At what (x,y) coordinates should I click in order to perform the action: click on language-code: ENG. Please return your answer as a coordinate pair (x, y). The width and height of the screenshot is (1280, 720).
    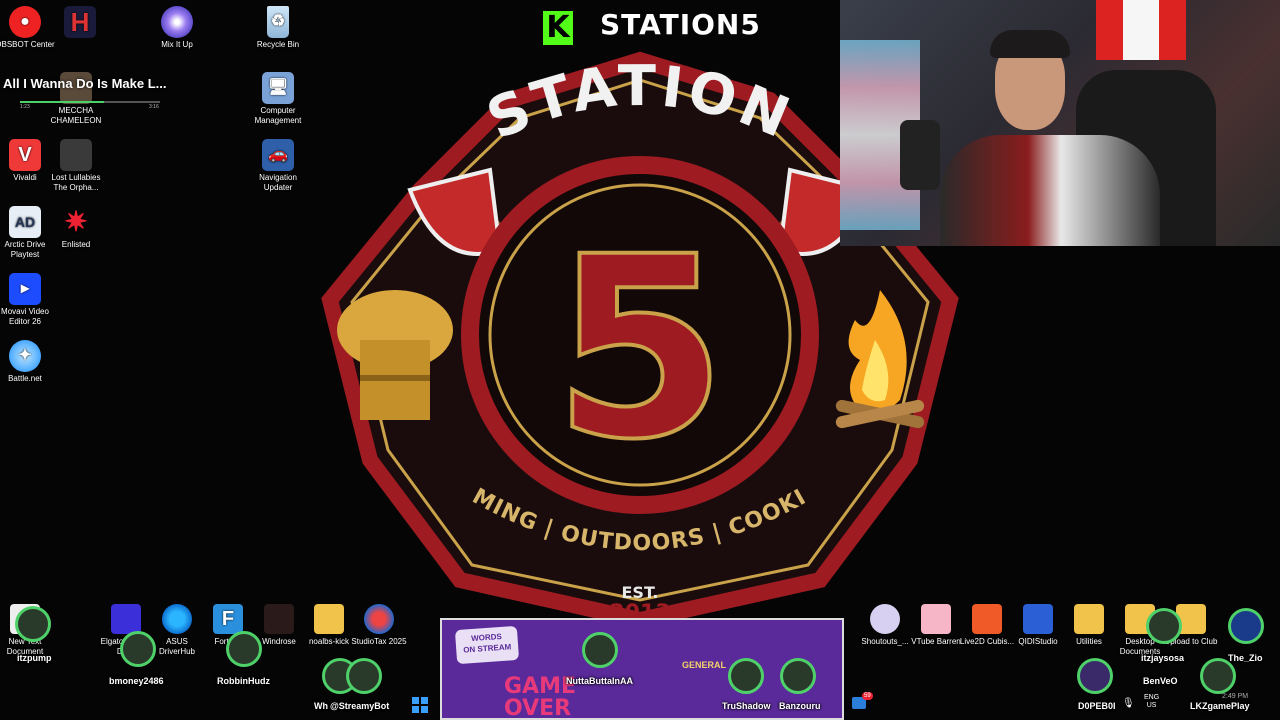
    Looking at the image, I should click on (1152, 697).